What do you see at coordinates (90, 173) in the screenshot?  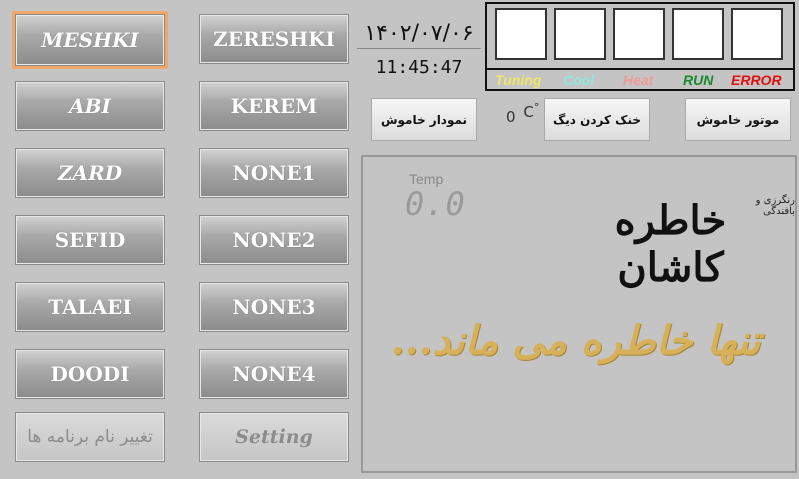 I see `program-button-zard: ZARD` at bounding box center [90, 173].